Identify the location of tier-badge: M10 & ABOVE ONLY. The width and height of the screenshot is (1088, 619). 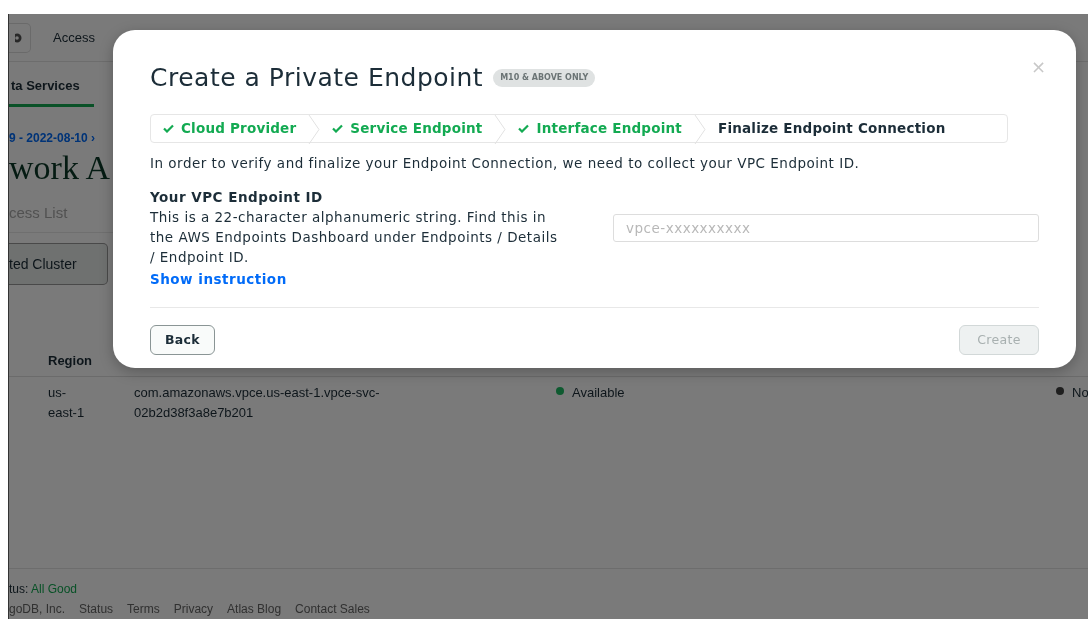
(544, 78).